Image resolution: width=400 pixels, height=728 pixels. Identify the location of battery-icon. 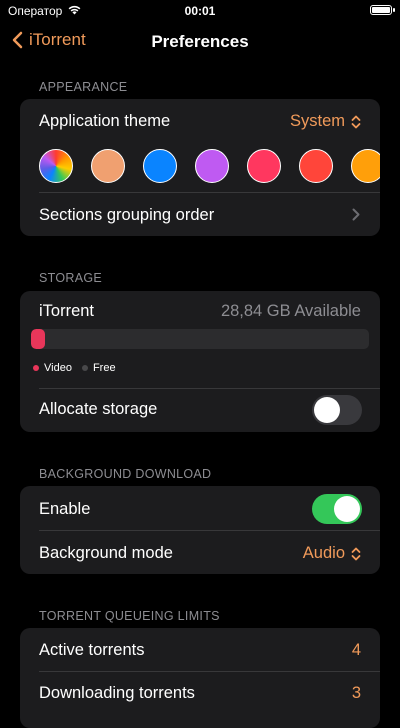
(382, 10).